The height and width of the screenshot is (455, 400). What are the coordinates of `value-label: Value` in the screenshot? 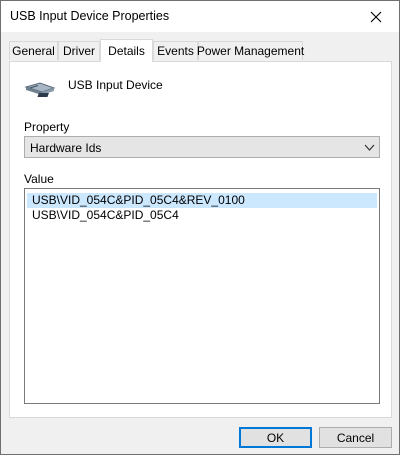 It's located at (39, 179).